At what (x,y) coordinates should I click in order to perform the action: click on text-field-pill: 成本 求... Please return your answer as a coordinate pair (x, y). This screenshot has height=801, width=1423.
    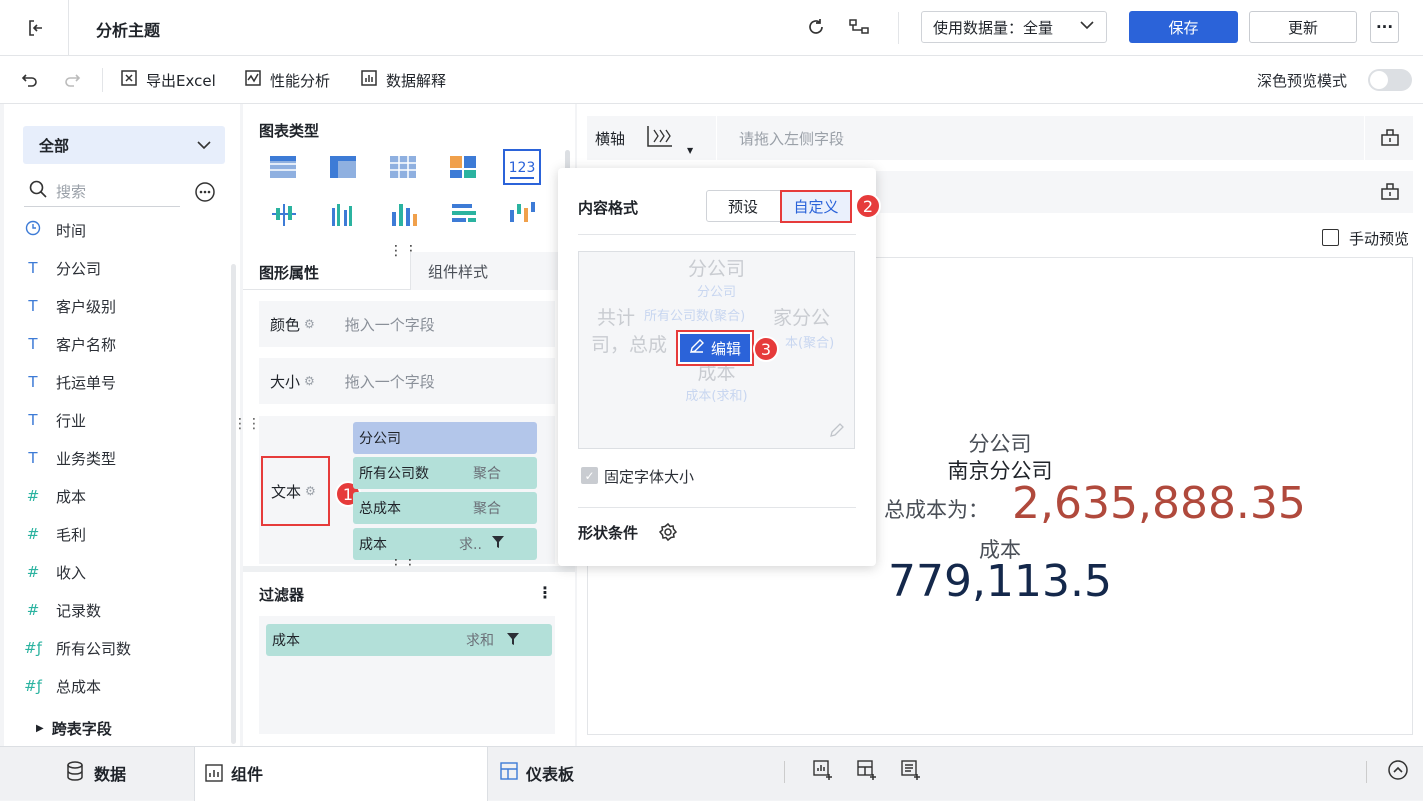
    Looking at the image, I should click on (445, 544).